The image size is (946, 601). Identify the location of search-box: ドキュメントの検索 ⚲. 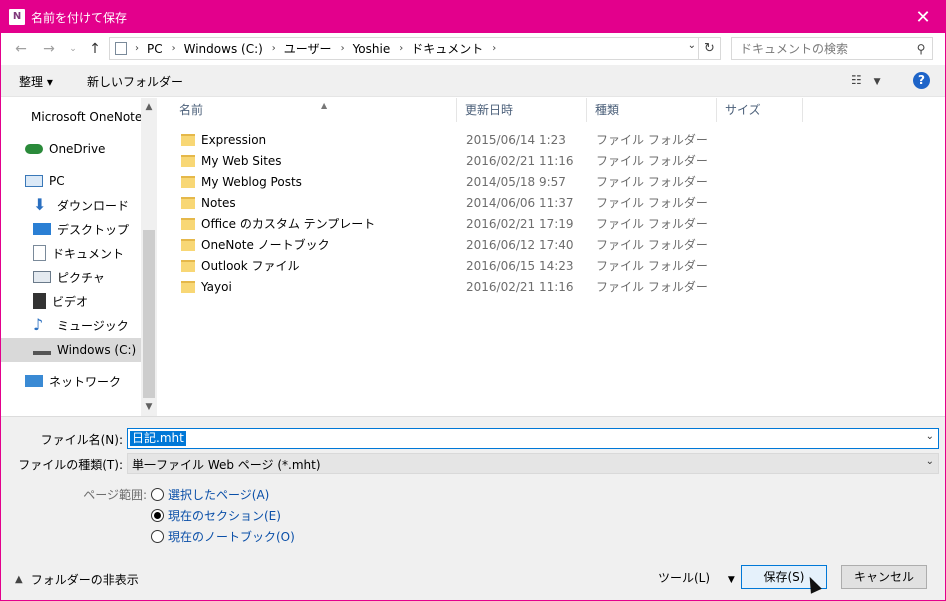
(832, 48).